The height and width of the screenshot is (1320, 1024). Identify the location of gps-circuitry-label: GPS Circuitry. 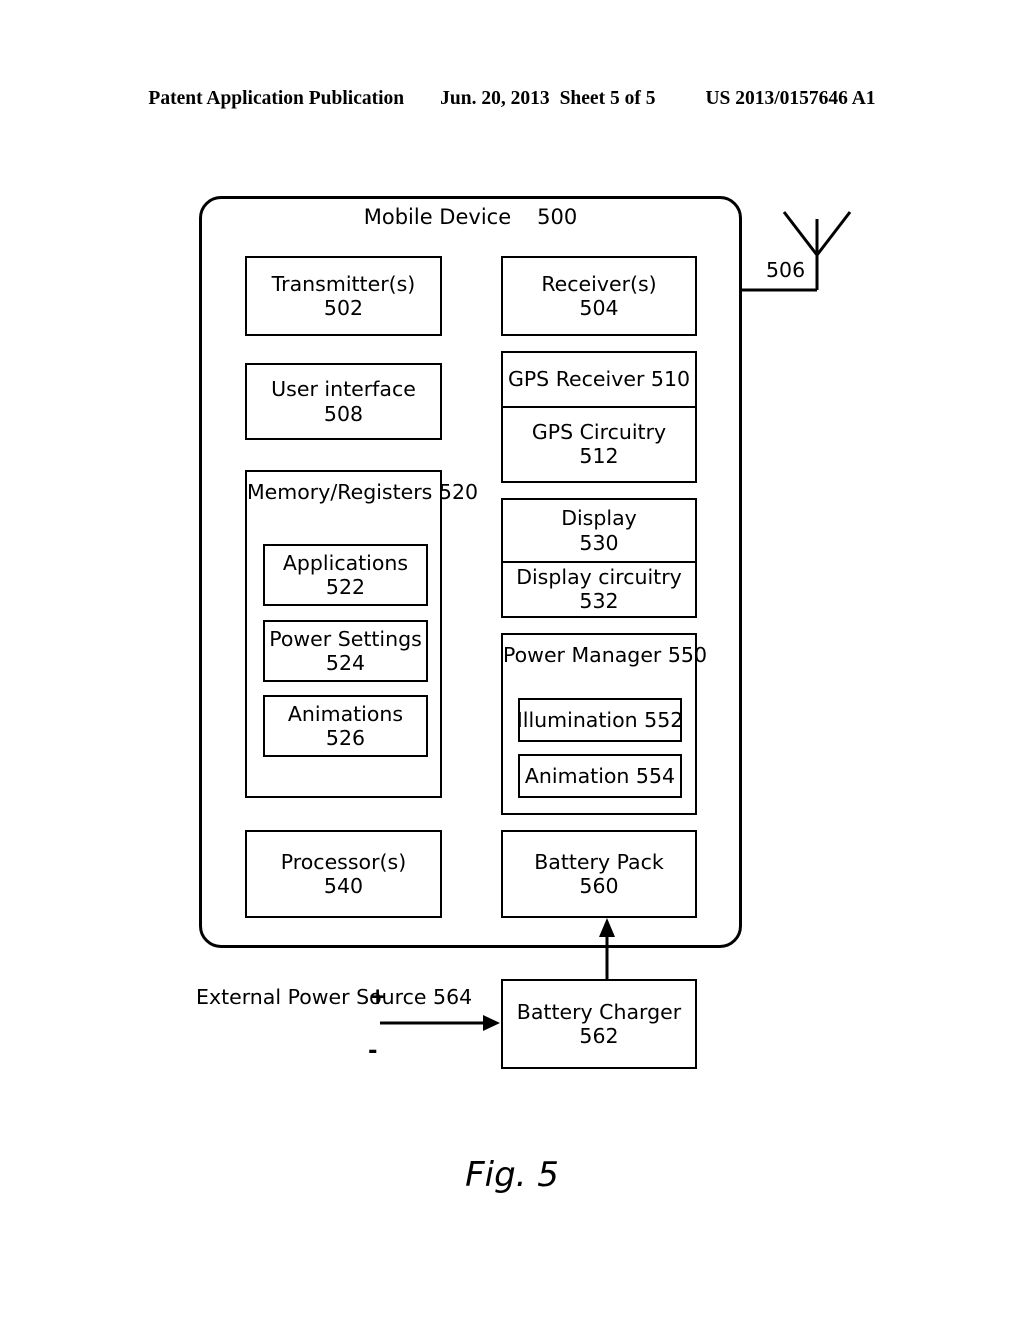
(599, 431).